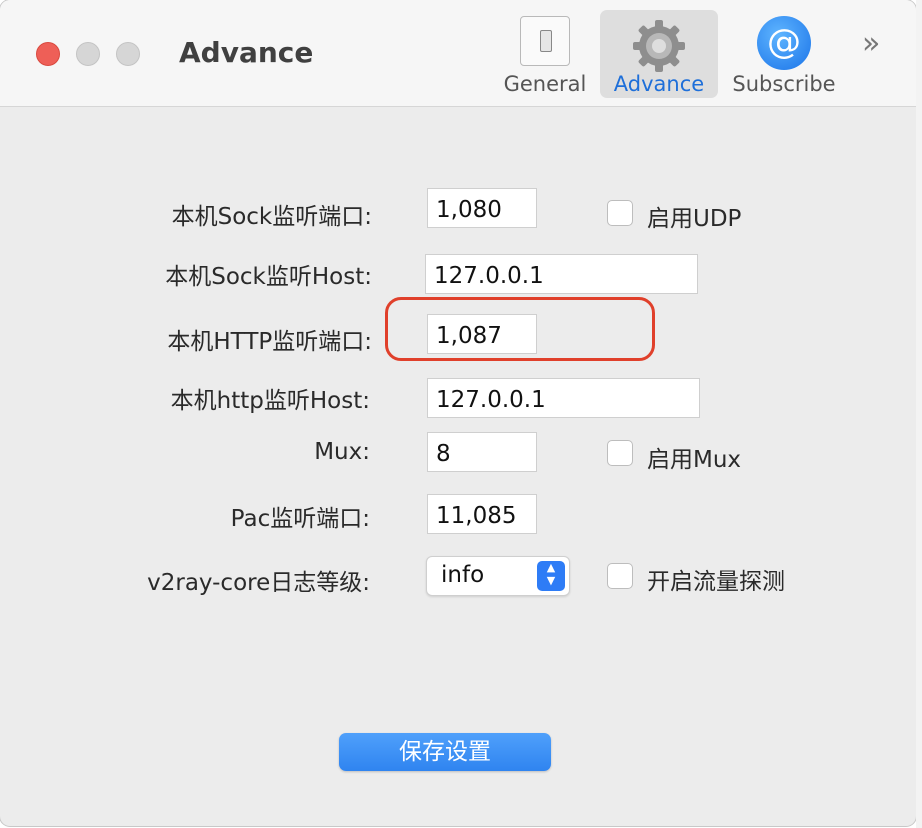 This screenshot has height=828, width=922. Describe the element at coordinates (458, 53) in the screenshot. I see `titlebar: Advance General Advance @ Subscribe »` at that location.